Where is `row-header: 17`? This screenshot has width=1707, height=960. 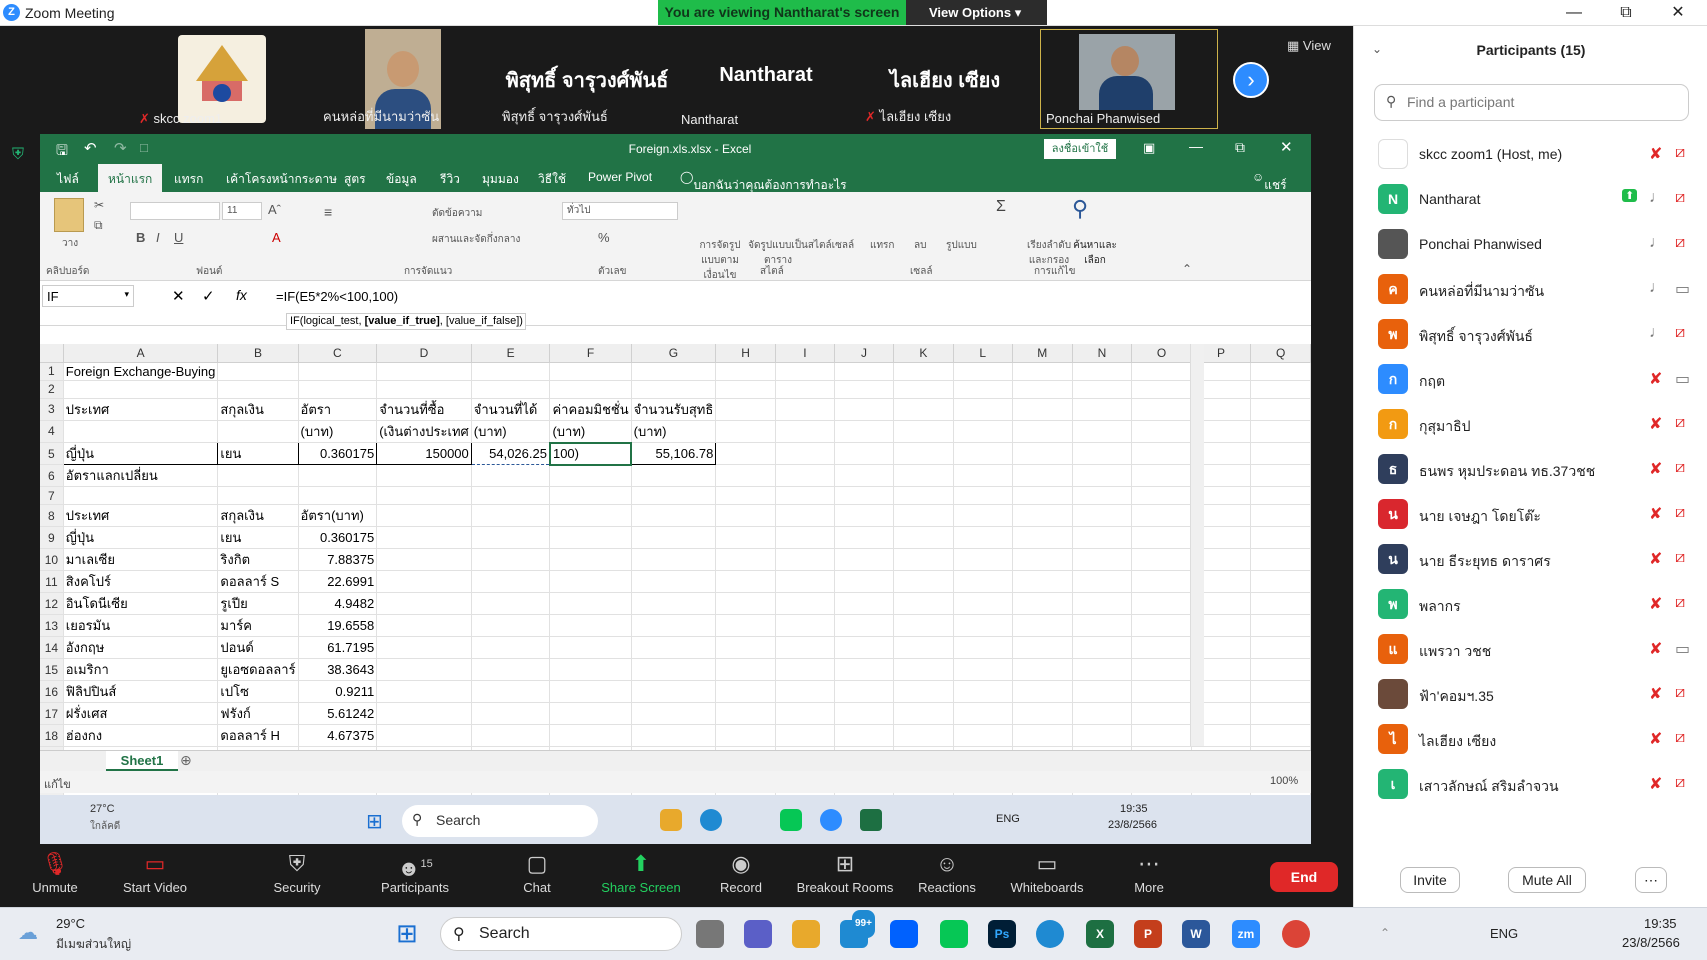
row-header: 17 is located at coordinates (52, 713).